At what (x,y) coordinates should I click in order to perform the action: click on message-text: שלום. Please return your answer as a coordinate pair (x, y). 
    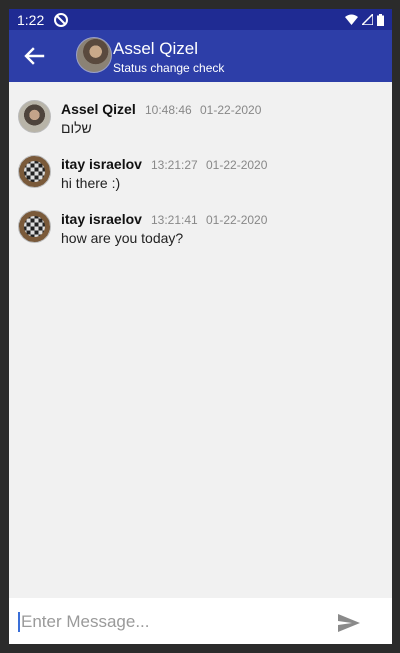
    Looking at the image, I should click on (76, 128).